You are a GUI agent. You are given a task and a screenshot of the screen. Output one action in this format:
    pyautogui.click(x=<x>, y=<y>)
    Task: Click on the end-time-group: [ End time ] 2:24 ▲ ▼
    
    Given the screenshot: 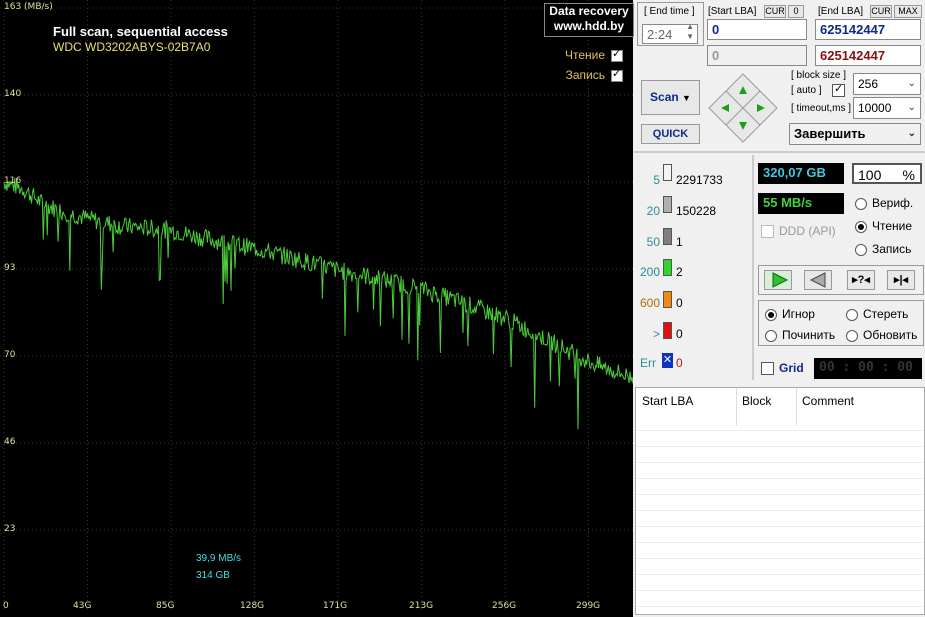 What is the action you would take?
    pyautogui.click(x=670, y=24)
    